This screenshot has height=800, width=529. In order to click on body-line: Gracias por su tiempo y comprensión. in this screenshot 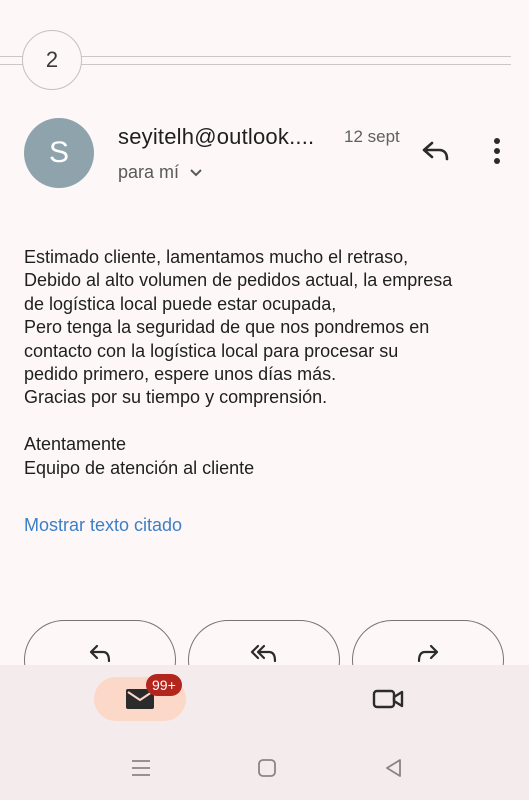, I will do `click(176, 397)`.